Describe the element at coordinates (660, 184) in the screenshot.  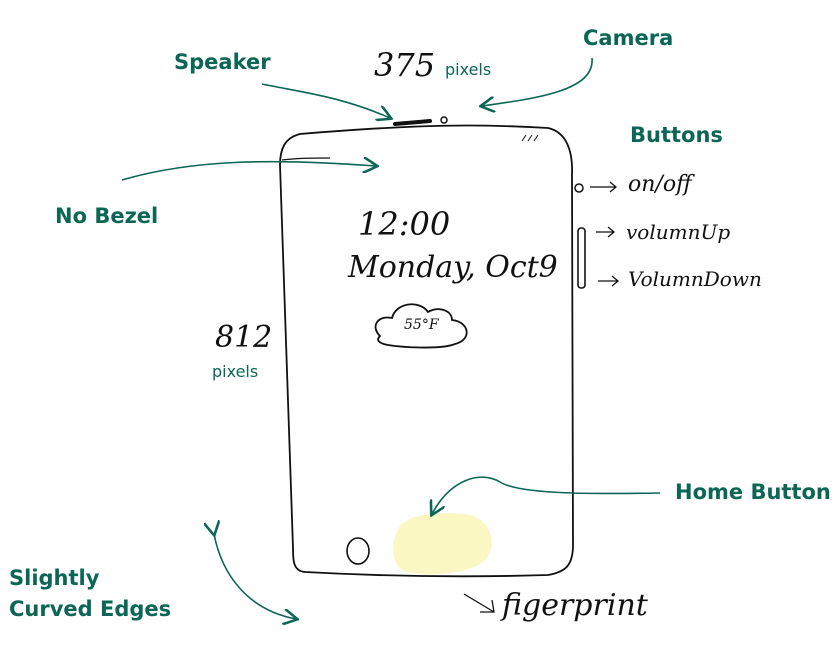
I see `side-button-on-off: on/off` at that location.